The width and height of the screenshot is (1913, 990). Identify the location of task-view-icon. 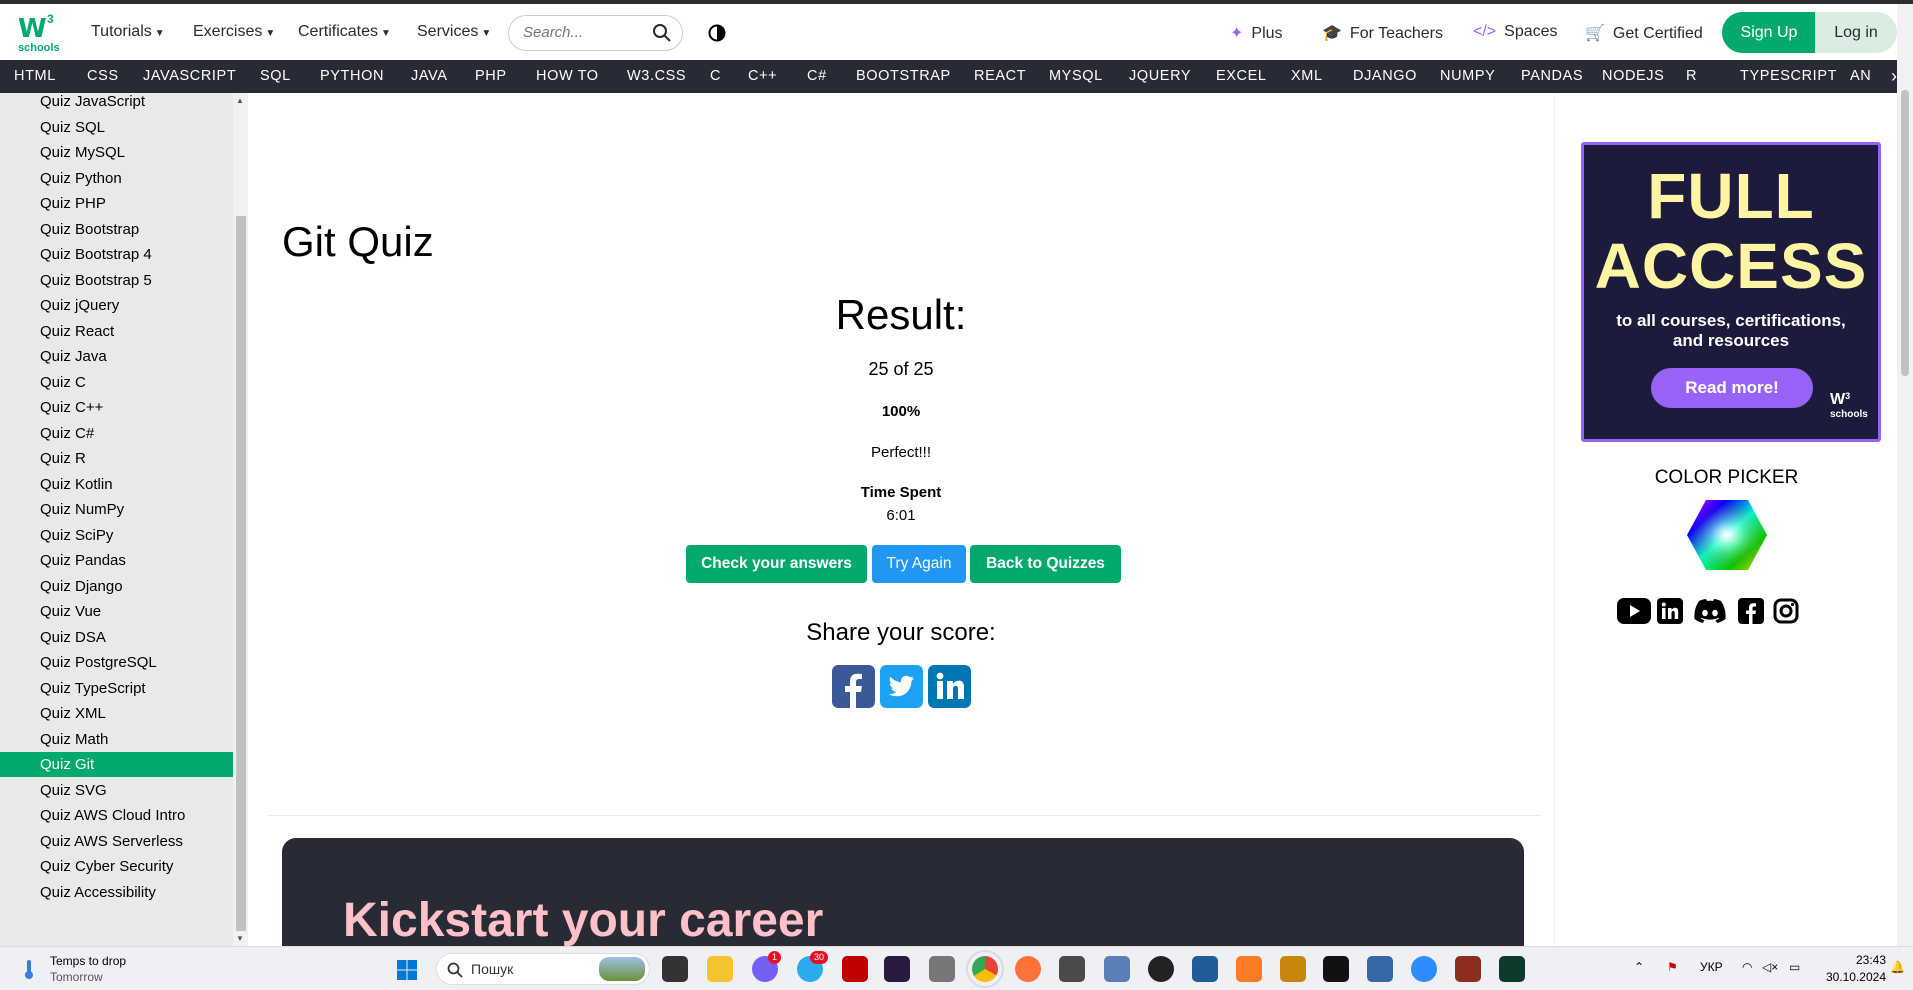
(675, 969).